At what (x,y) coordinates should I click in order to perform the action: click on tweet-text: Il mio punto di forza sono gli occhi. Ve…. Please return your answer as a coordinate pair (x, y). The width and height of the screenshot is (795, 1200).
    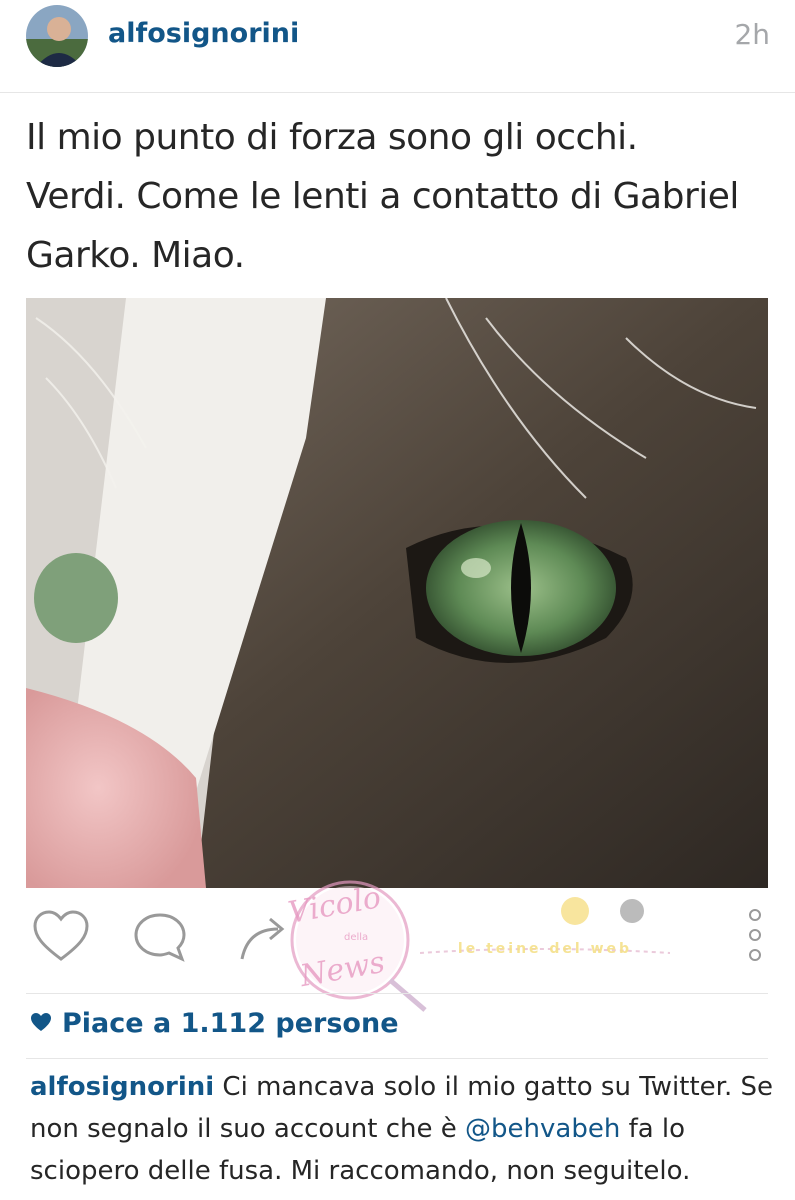
    Looking at the image, I should click on (406, 196).